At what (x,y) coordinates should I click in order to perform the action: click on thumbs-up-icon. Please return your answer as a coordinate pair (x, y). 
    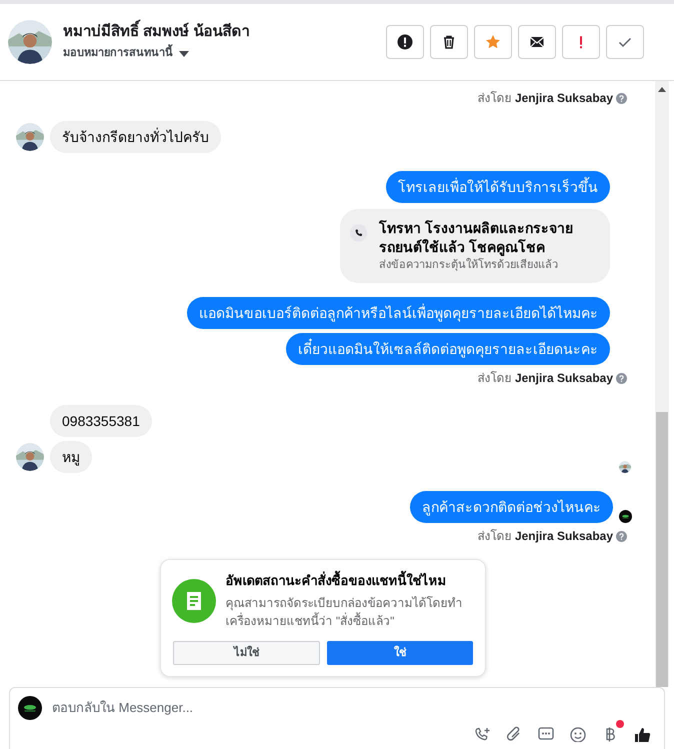
    Looking at the image, I should click on (642, 734).